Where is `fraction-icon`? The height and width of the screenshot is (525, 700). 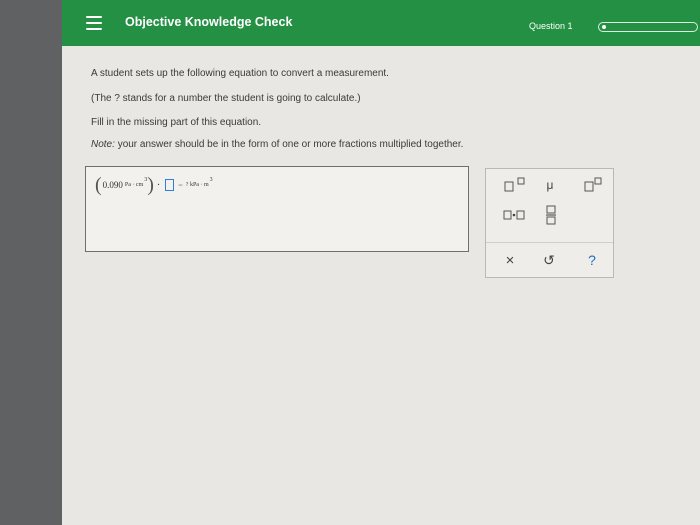
fraction-icon is located at coordinates (551, 215).